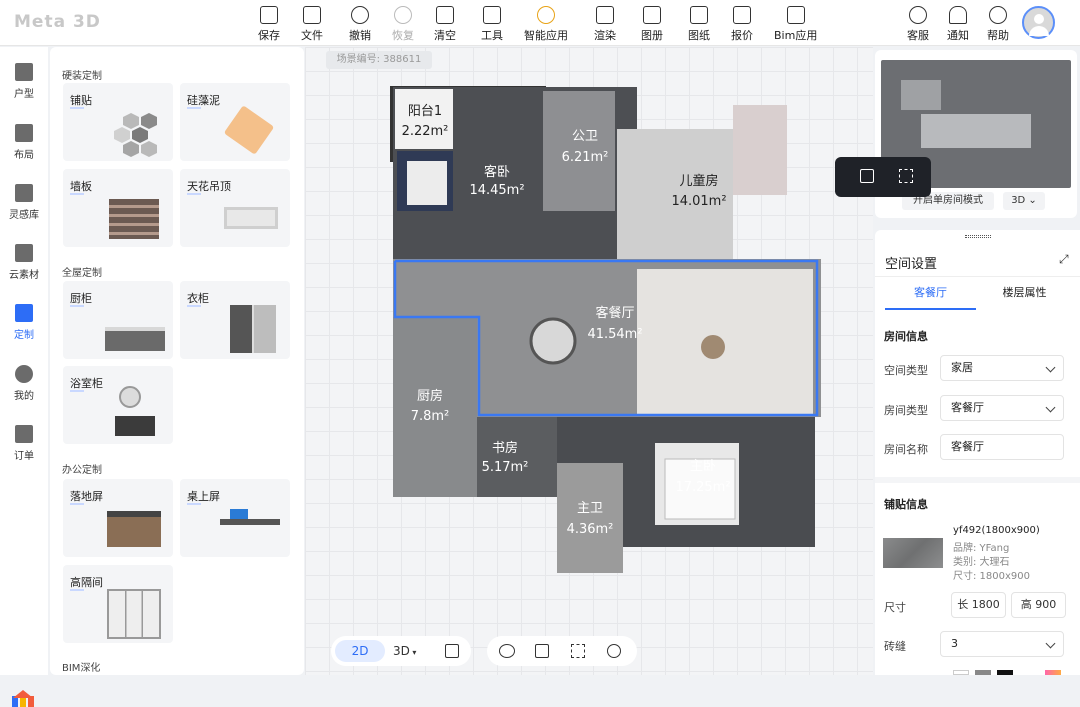 This screenshot has width=1080, height=707. What do you see at coordinates (585, 157) in the screenshot?
I see `room-area-public-bath: 6.21m²` at bounding box center [585, 157].